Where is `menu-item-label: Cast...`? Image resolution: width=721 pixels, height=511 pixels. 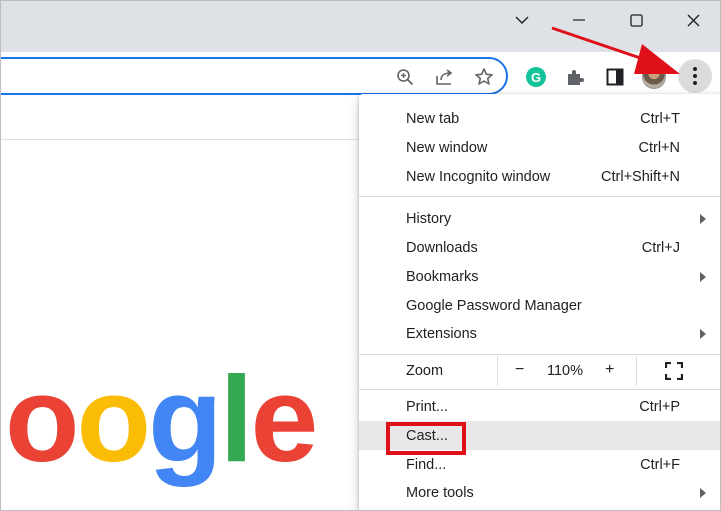
menu-item-label: Cast... is located at coordinates (427, 435).